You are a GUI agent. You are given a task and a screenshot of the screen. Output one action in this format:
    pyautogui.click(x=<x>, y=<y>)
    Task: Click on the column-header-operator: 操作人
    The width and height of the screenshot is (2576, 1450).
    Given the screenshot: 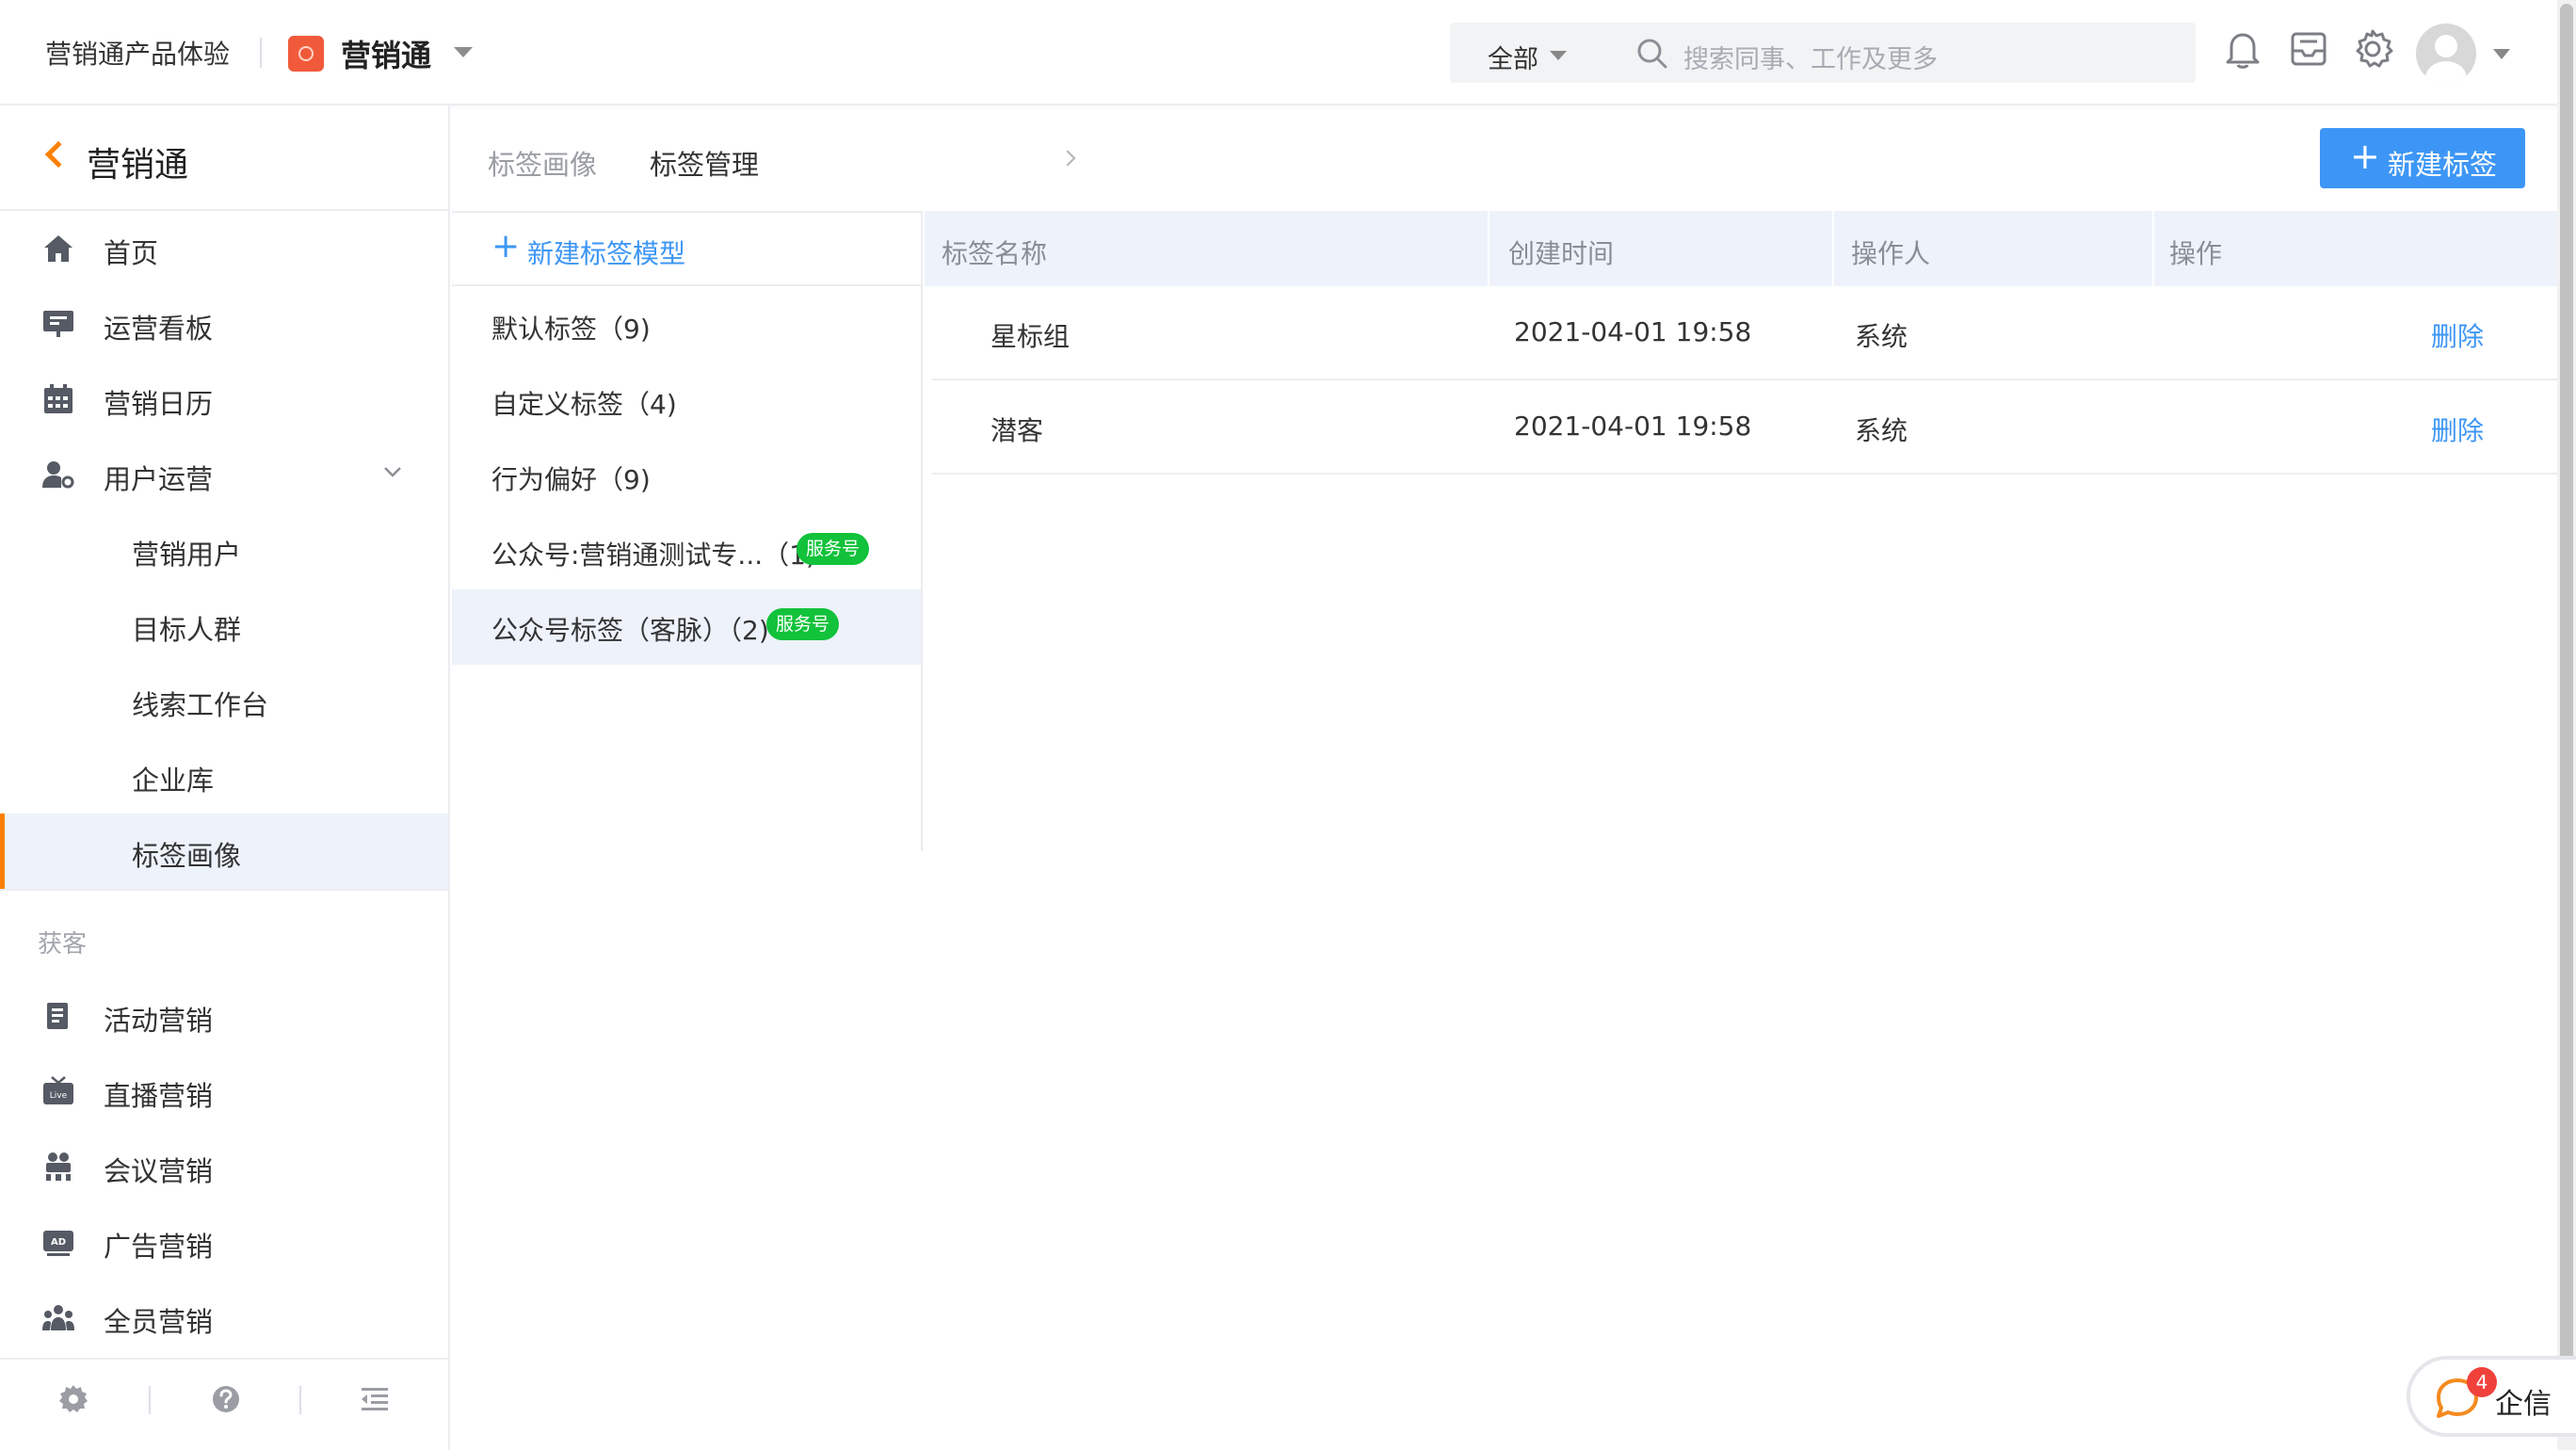 What is the action you would take?
    pyautogui.click(x=1891, y=253)
    